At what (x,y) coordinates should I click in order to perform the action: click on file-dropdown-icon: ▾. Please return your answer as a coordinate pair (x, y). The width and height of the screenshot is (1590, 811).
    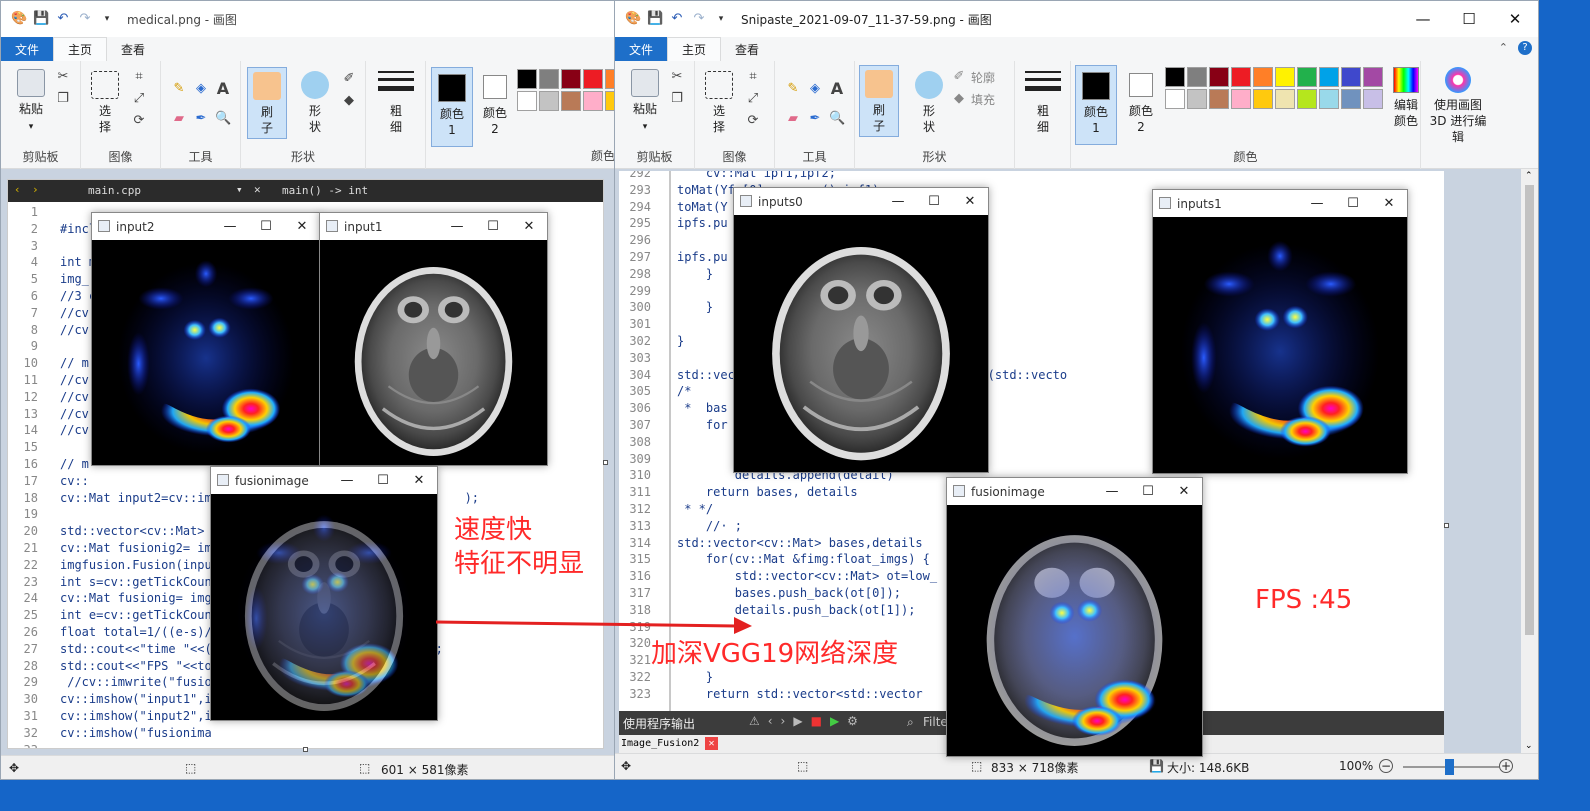
    Looking at the image, I should click on (239, 189).